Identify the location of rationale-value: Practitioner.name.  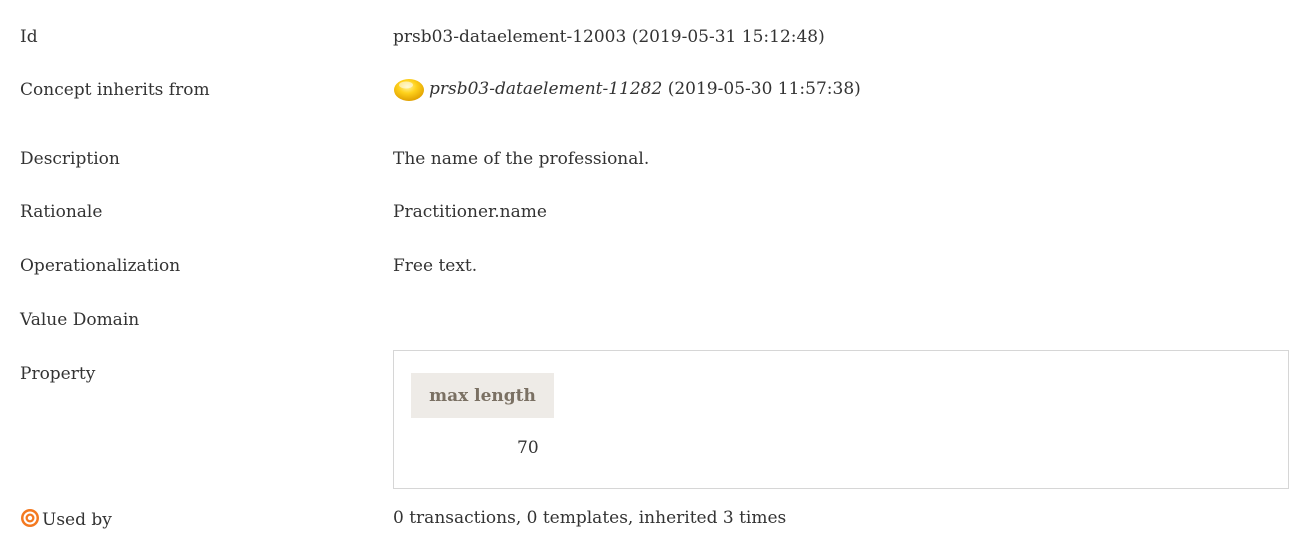
(470, 212).